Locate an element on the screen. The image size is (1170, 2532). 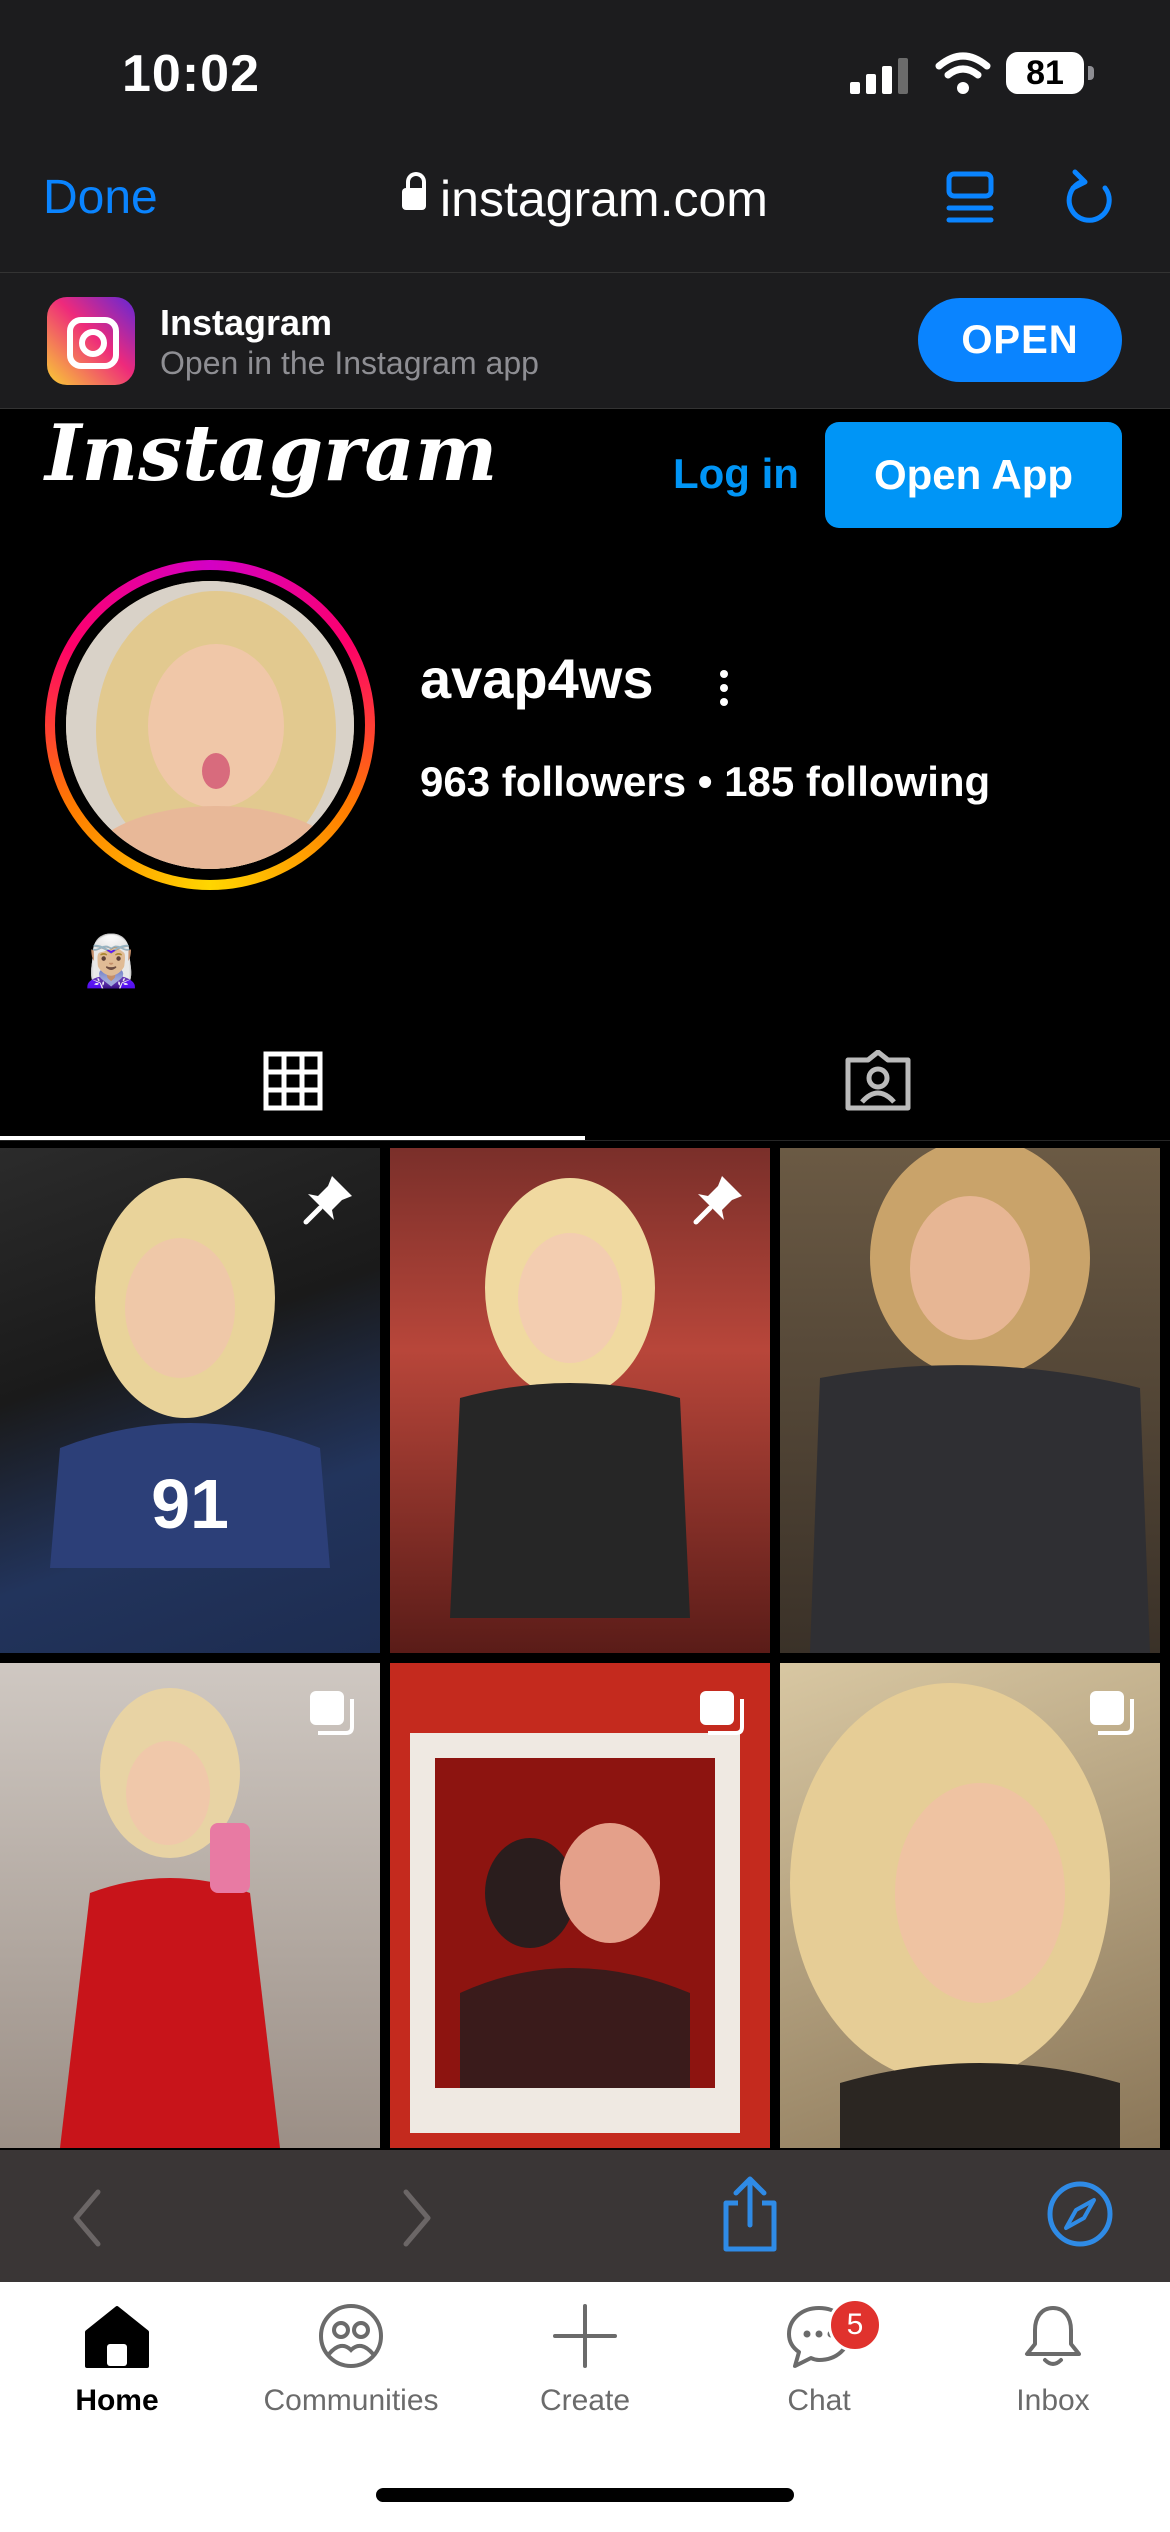
nav-communities: Communities is located at coordinates (351, 2370).